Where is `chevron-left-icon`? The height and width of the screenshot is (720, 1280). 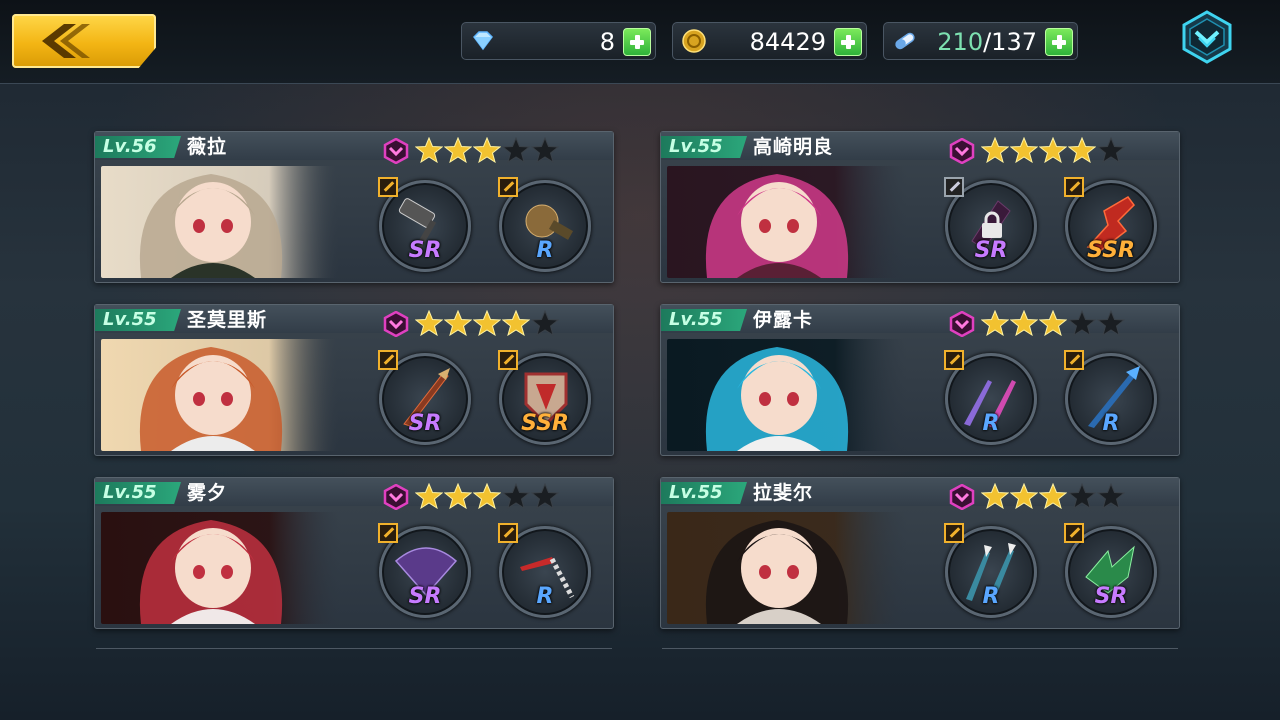
chevron-left-icon is located at coordinates (66, 41).